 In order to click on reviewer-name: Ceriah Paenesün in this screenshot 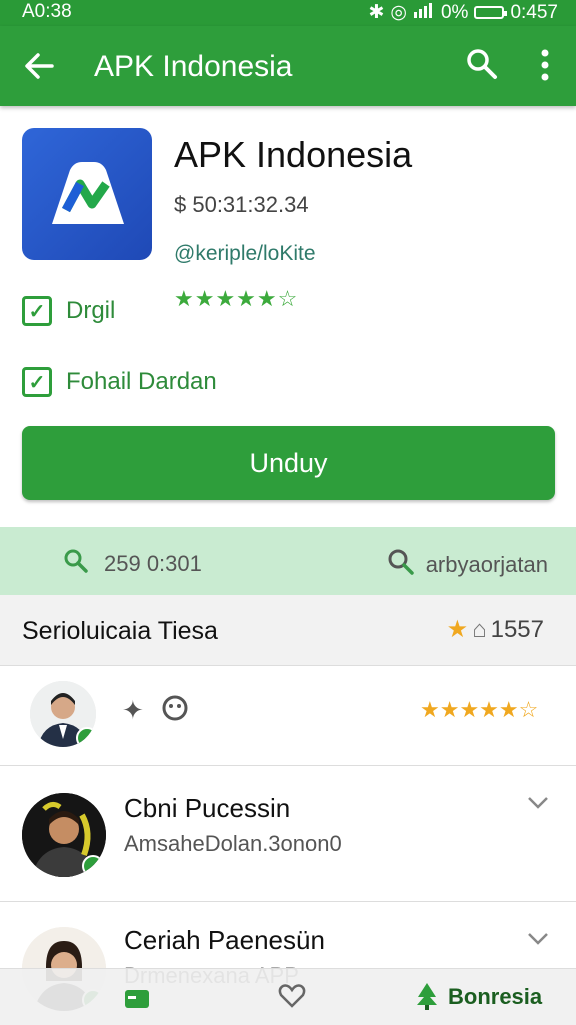, I will do `click(224, 940)`.